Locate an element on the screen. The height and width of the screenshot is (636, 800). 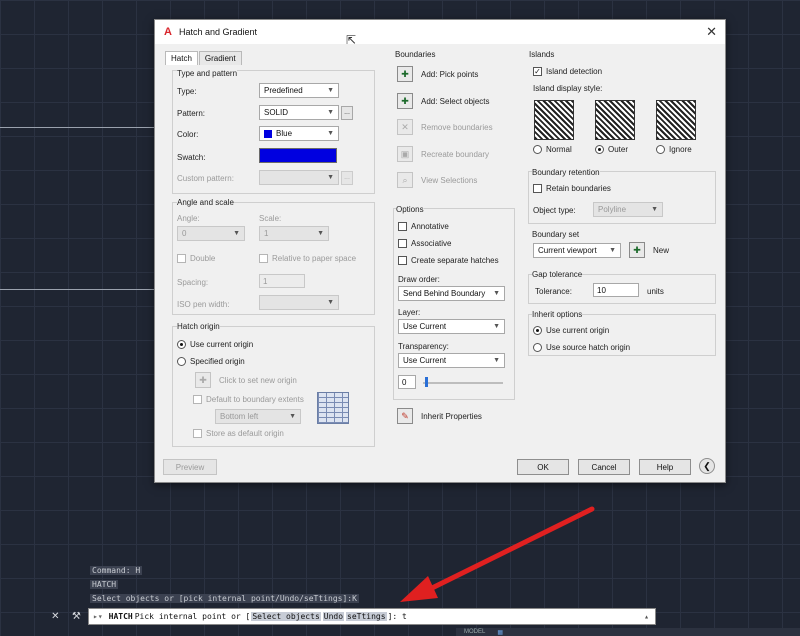
command-prompt-end: ]: t is located at coordinates (397, 616).